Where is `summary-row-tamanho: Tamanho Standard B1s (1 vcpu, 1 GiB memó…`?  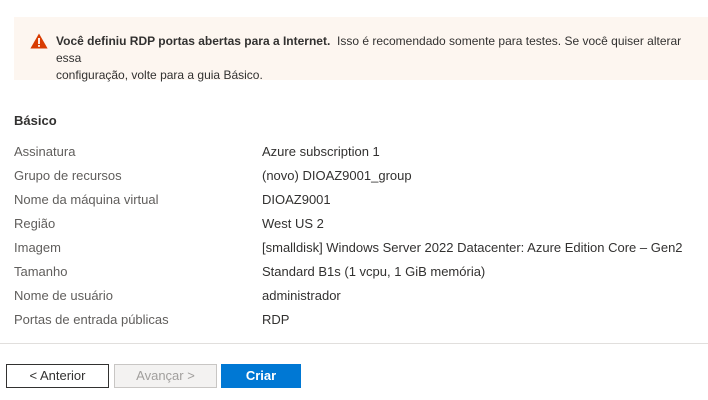 summary-row-tamanho: Tamanho Standard B1s (1 vcpu, 1 GiB memó… is located at coordinates (359, 272).